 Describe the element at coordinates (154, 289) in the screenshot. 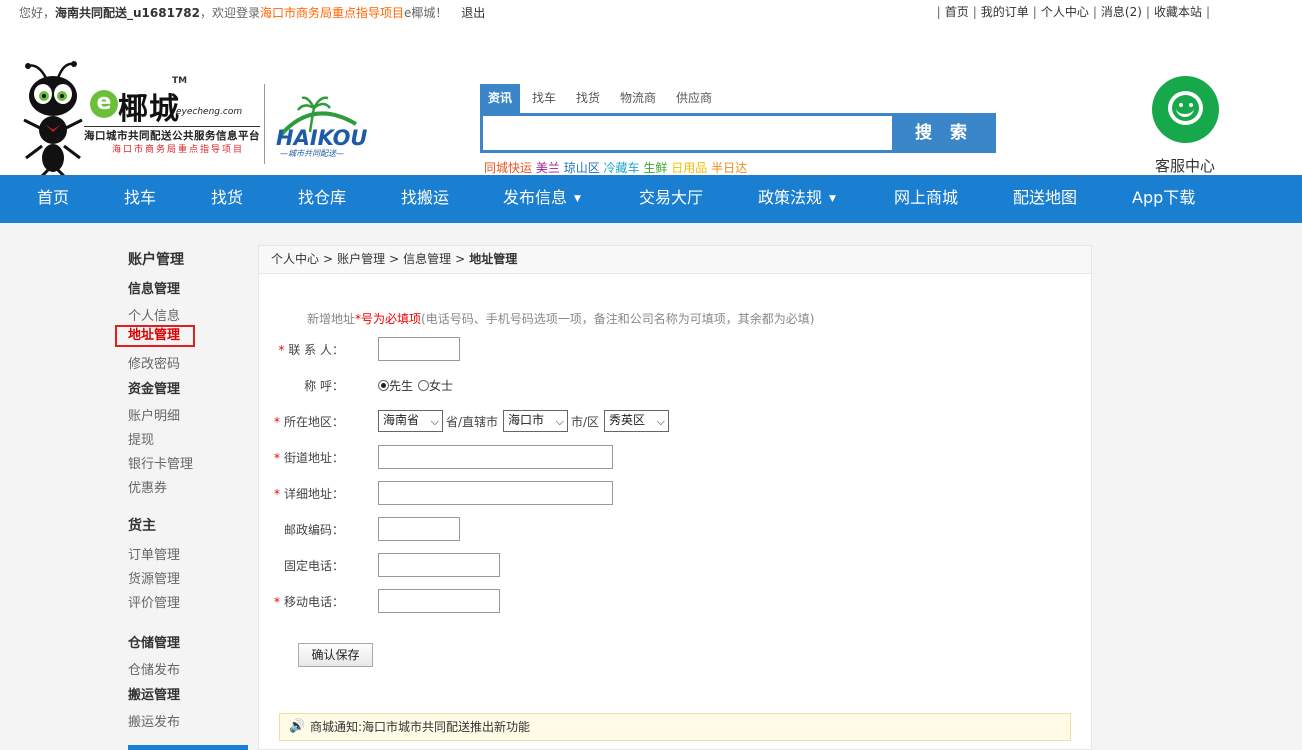

I see `sidebar-heading-info: 信息管理` at that location.